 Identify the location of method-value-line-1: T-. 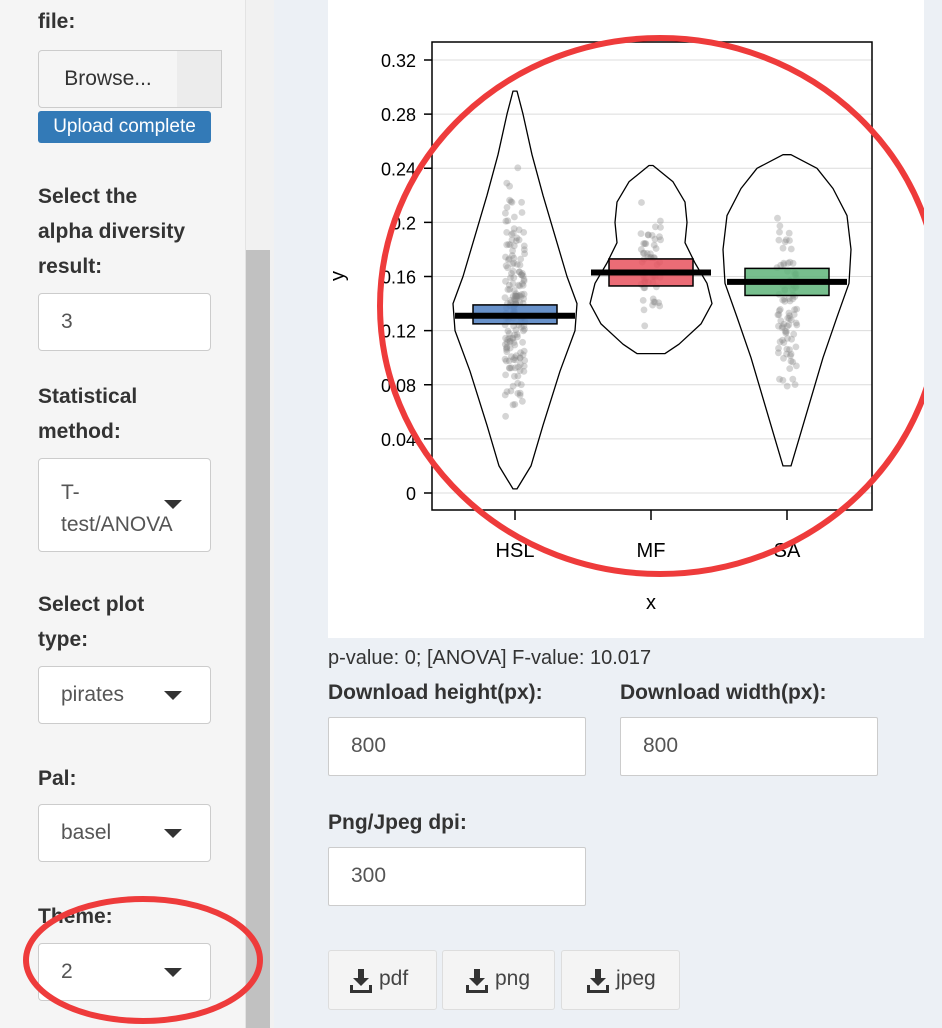
(70, 492).